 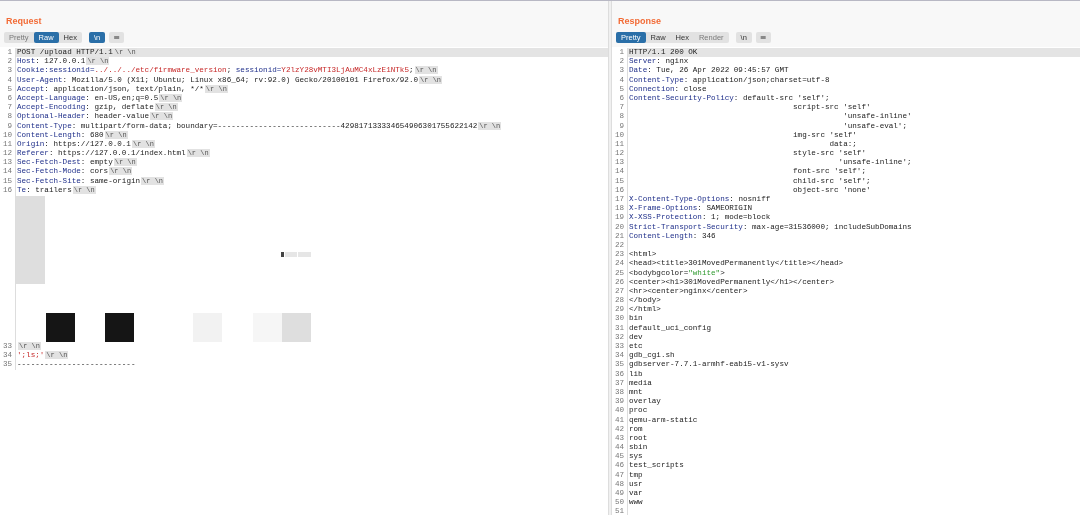 I want to click on pane-title: Response, so click(x=639, y=21).